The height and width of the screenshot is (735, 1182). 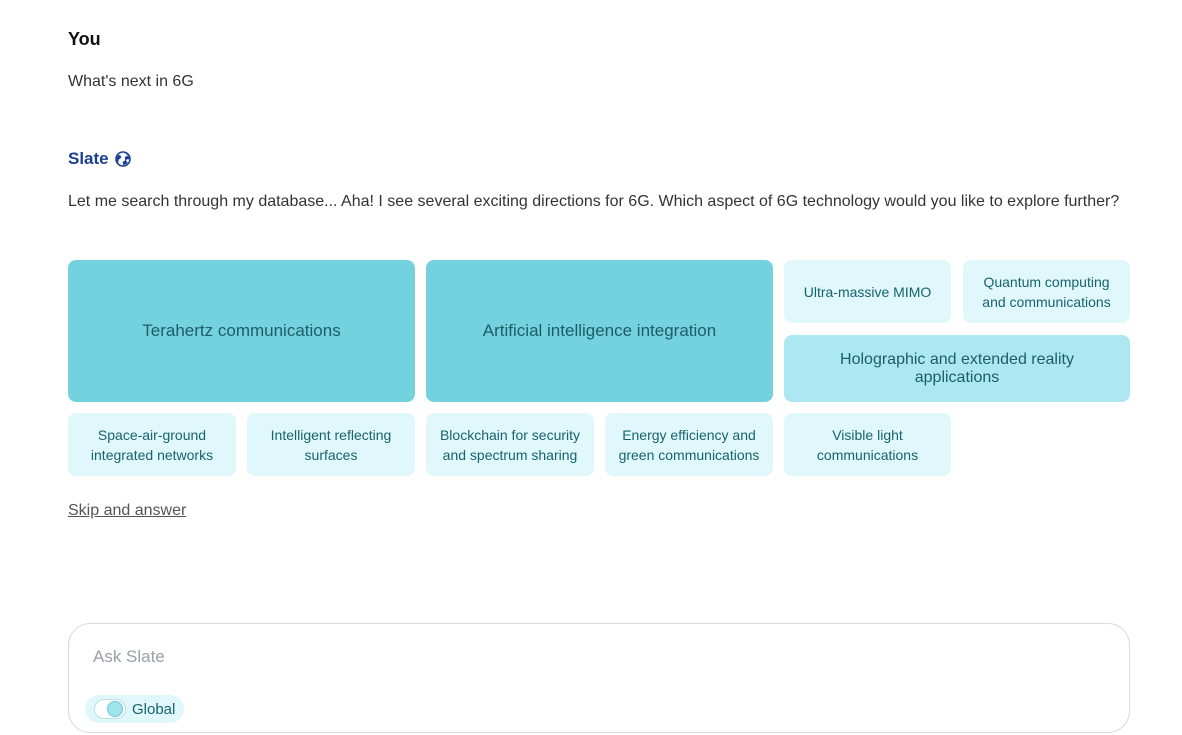 What do you see at coordinates (154, 709) in the screenshot?
I see `global-toggle-label: Global` at bounding box center [154, 709].